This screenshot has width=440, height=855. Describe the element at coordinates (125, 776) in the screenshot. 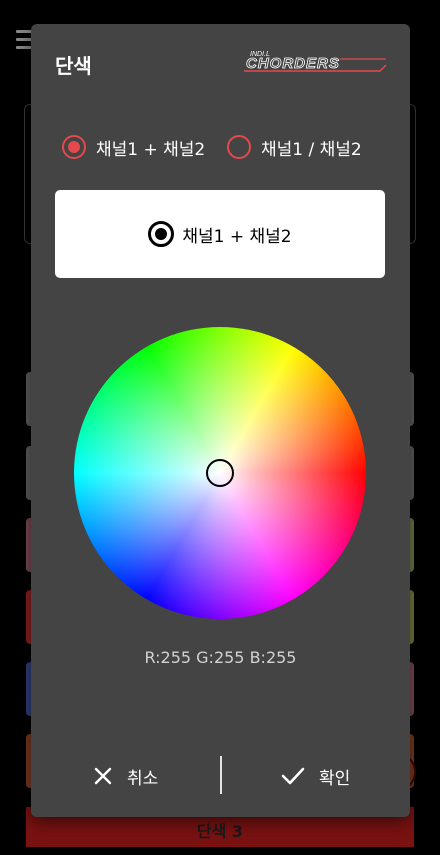

I see `cancel-button: 취소` at that location.